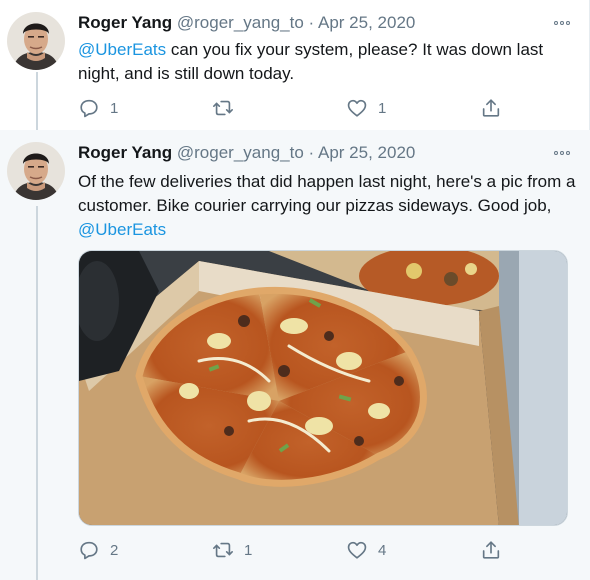 The width and height of the screenshot is (590, 580). Describe the element at coordinates (114, 550) in the screenshot. I see `reply-count: 2` at that location.